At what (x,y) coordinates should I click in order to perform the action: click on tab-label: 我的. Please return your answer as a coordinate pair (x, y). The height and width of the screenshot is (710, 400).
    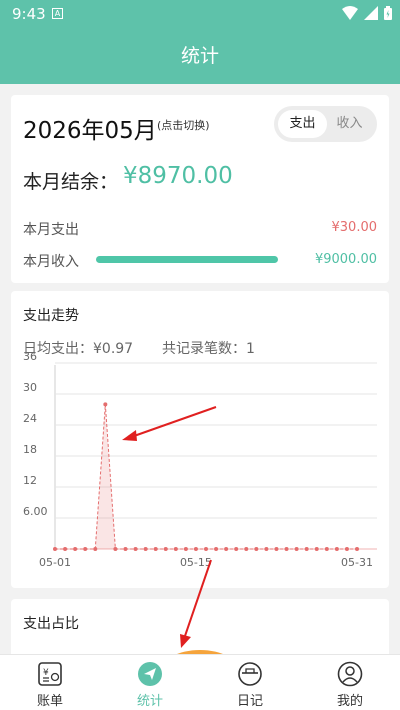
    Looking at the image, I should click on (349, 701).